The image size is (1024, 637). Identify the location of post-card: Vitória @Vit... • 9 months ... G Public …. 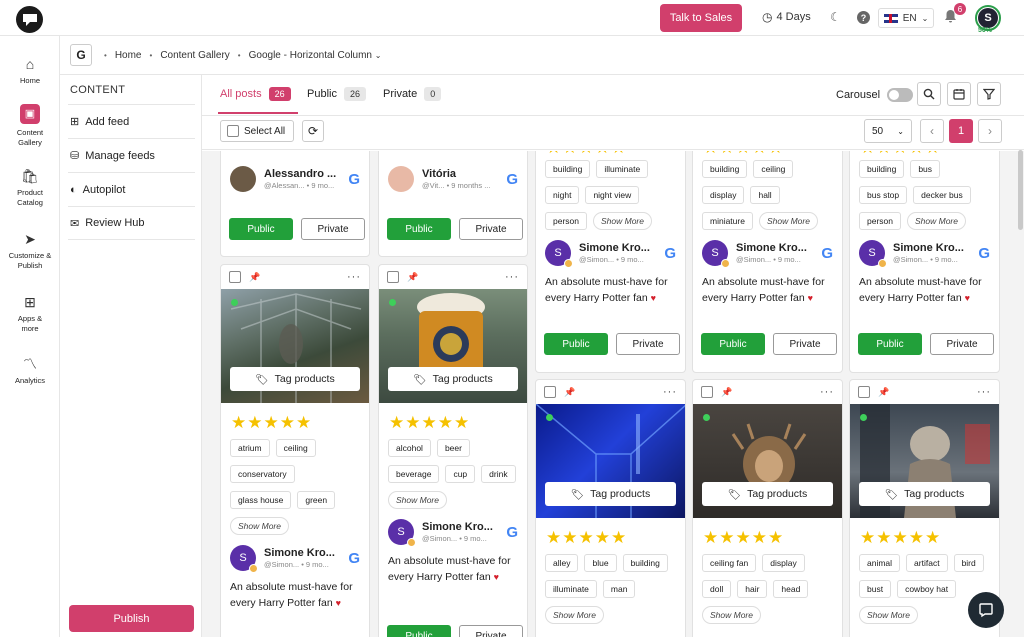
(453, 204).